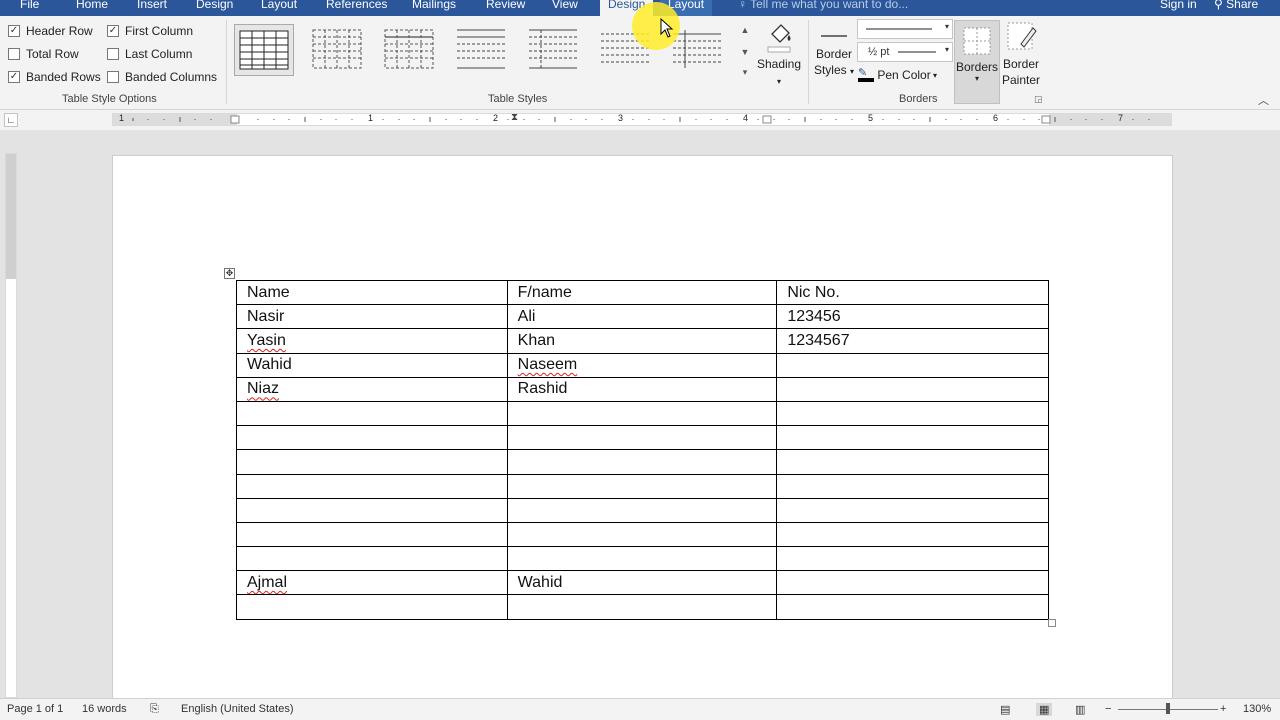 The image size is (1280, 720). I want to click on tab-file: File, so click(29, 5).